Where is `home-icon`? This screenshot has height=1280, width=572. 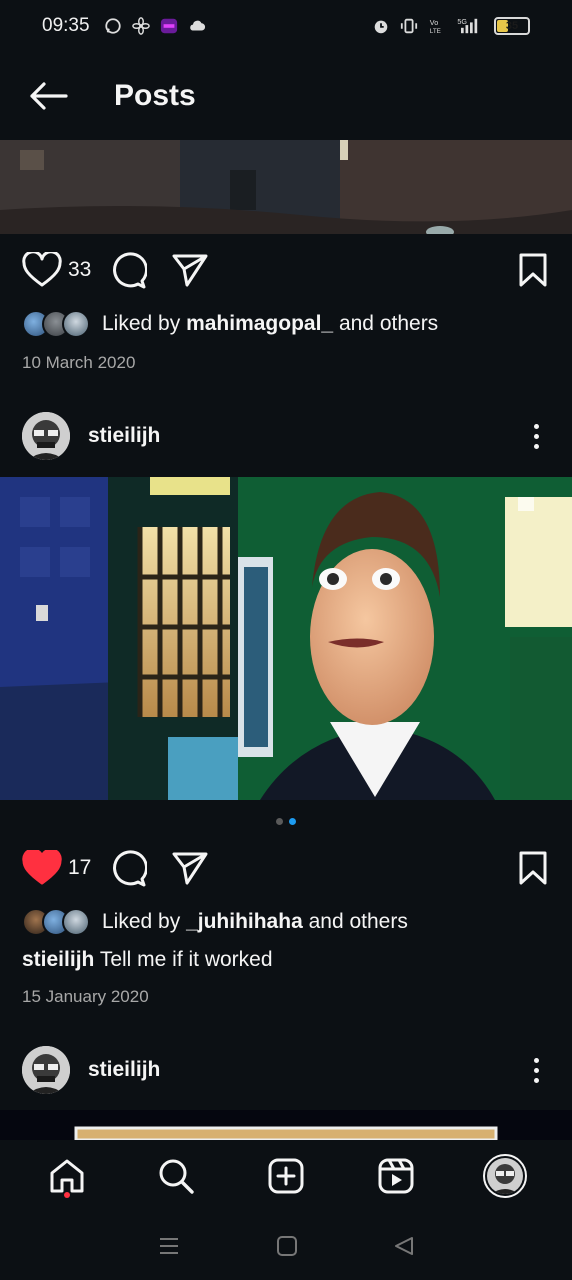
home-icon is located at coordinates (67, 1176).